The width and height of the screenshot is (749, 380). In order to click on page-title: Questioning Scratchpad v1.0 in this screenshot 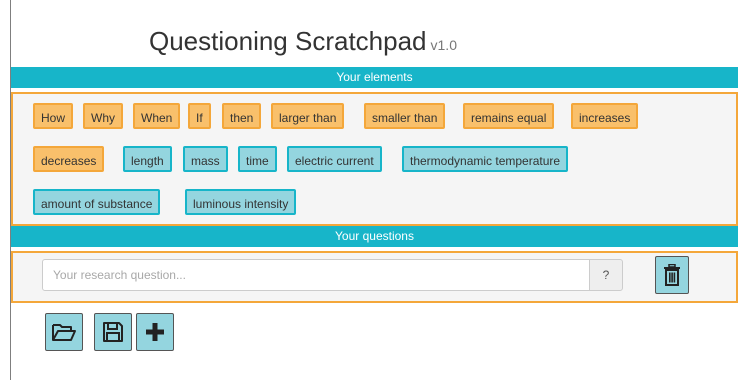, I will do `click(303, 41)`.